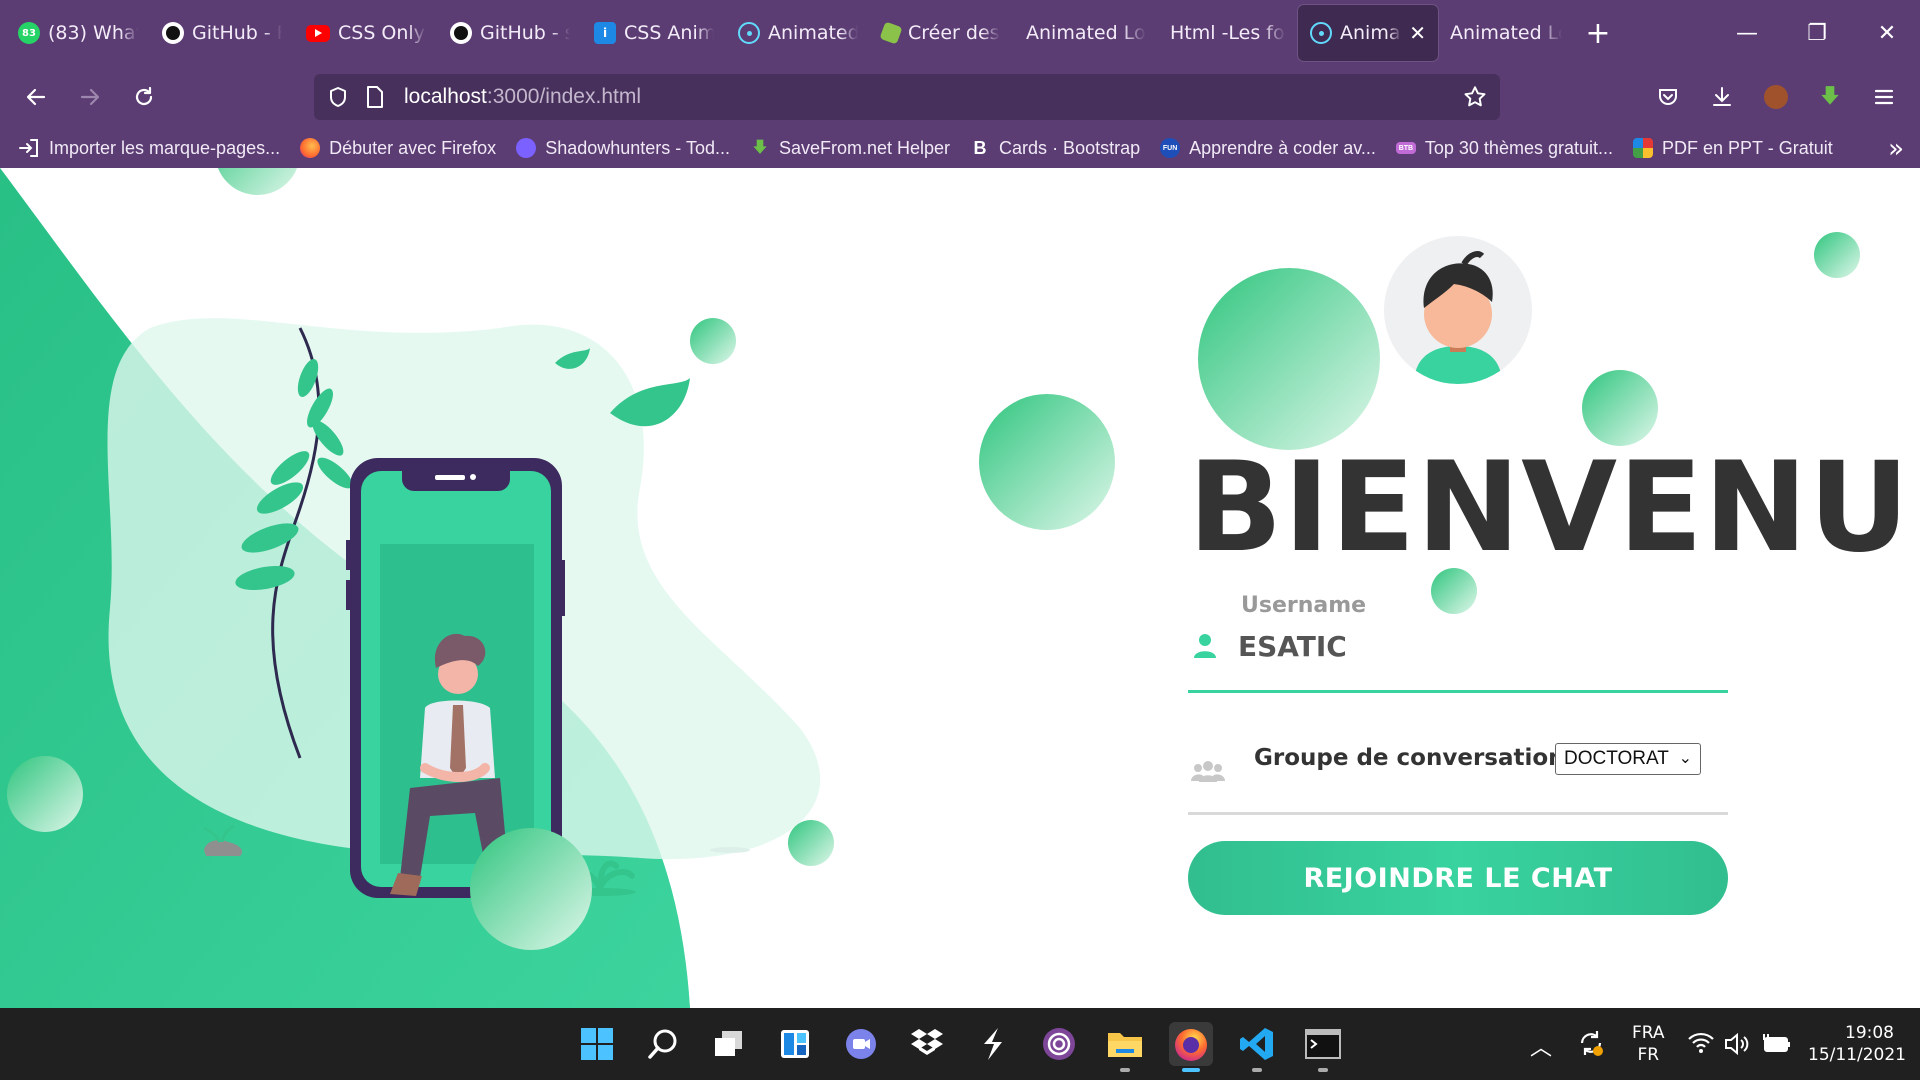  What do you see at coordinates (654, 33) in the screenshot?
I see `tab-css-animation: i CSS Anima` at bounding box center [654, 33].